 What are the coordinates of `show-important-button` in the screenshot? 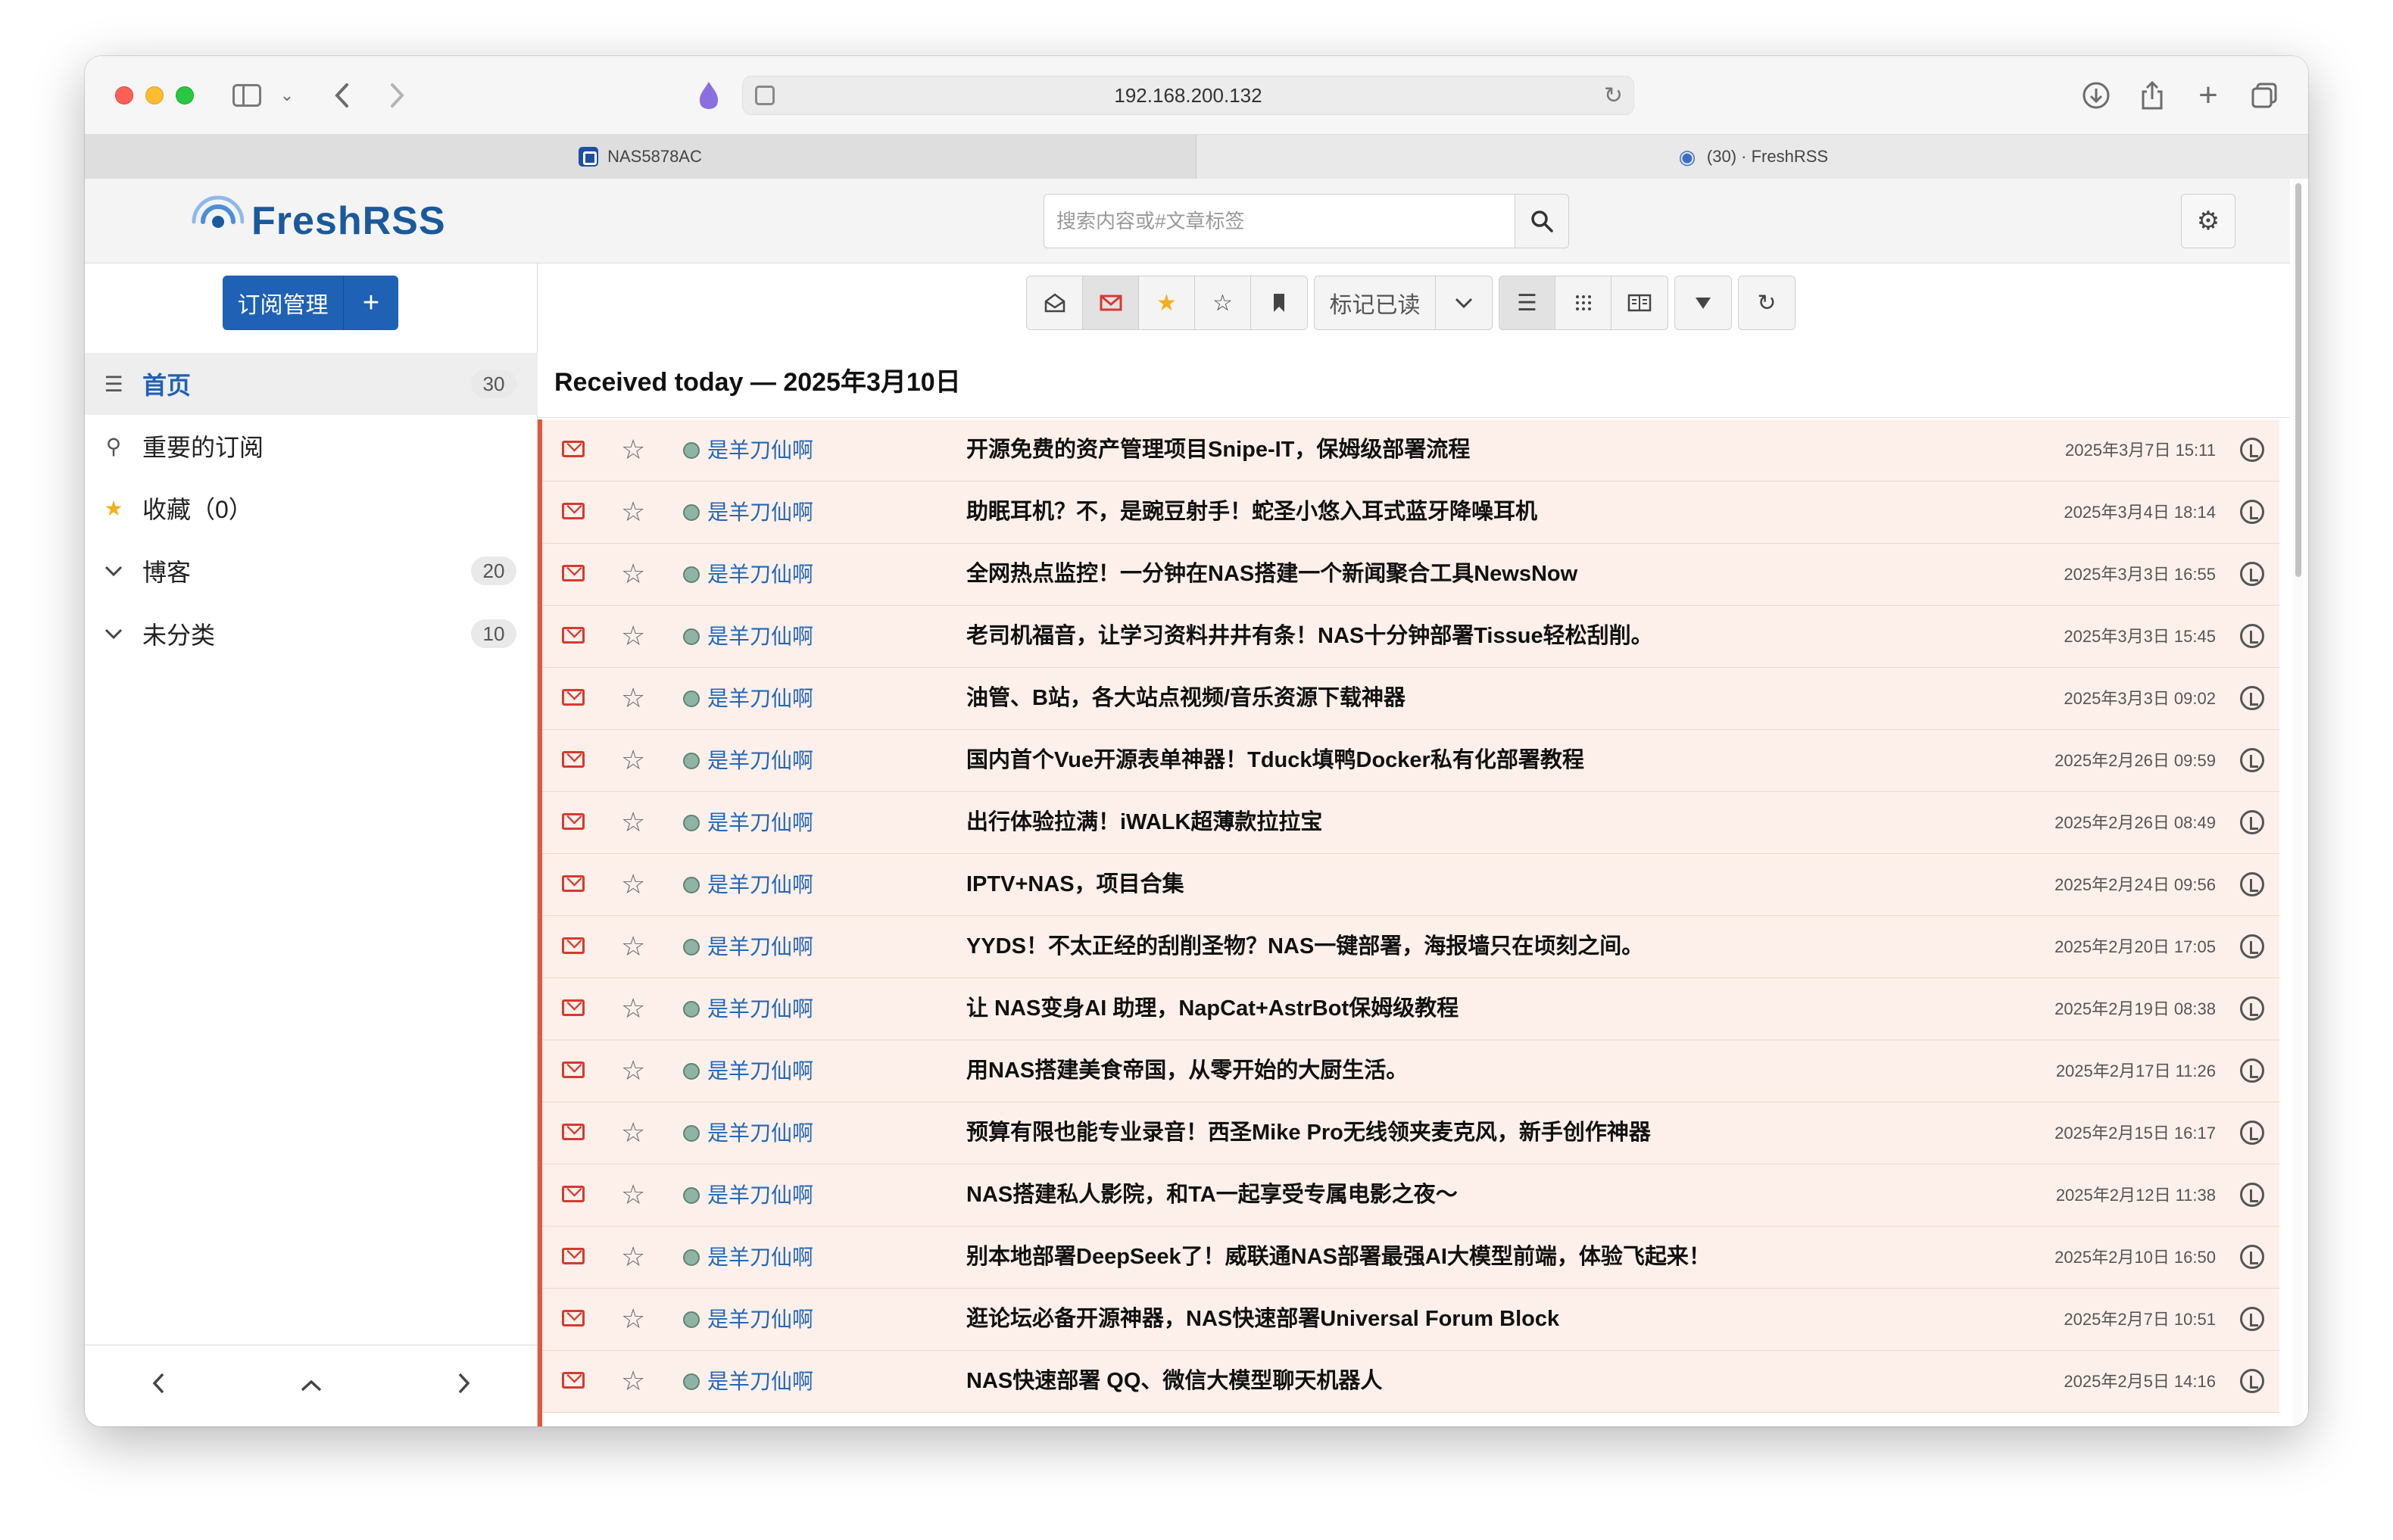 It's located at (1279, 302).